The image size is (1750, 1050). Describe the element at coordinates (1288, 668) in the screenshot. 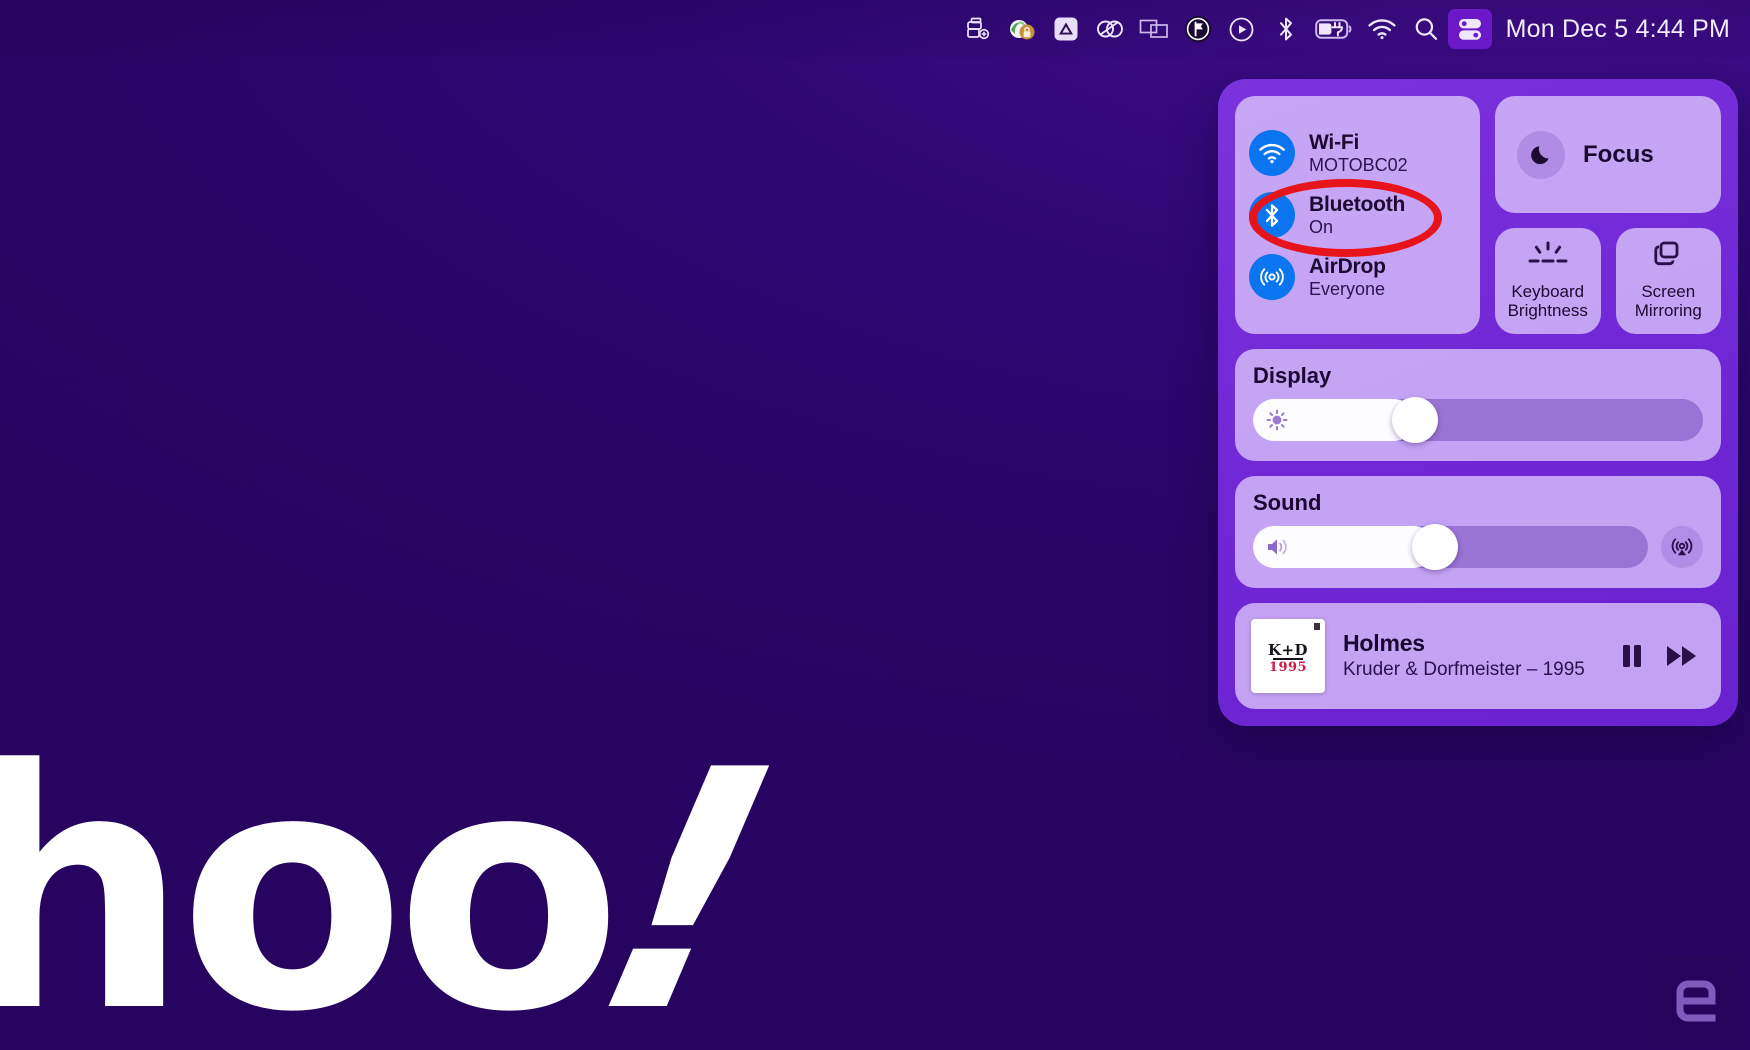

I see `album-artwork-year: 1995` at that location.